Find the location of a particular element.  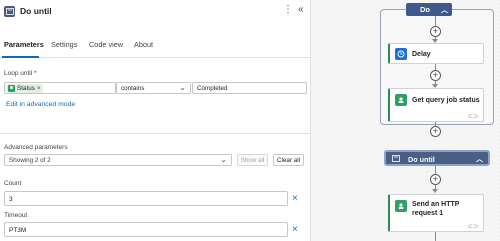

action-card-get-query-job-status: Get query job status ⊂⊃ is located at coordinates (436, 105).